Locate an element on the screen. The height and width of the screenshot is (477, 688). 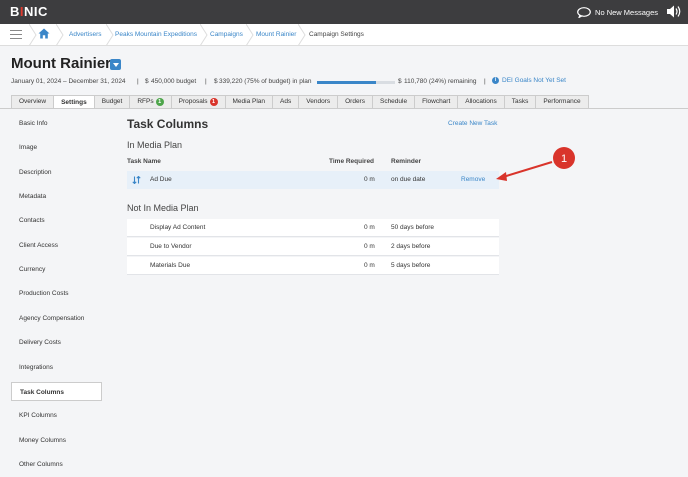
tab-tasks: Tasks is located at coordinates (520, 101).